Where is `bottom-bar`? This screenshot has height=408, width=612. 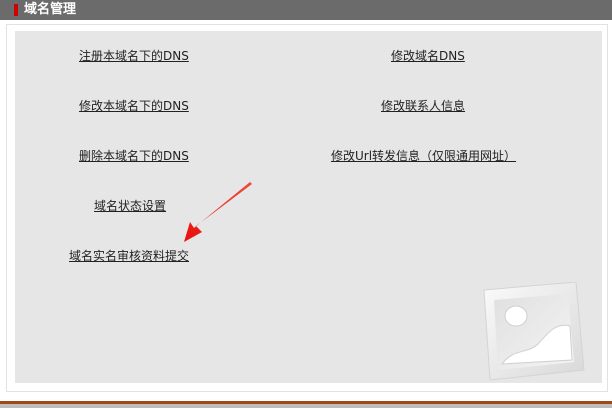 bottom-bar is located at coordinates (306, 406).